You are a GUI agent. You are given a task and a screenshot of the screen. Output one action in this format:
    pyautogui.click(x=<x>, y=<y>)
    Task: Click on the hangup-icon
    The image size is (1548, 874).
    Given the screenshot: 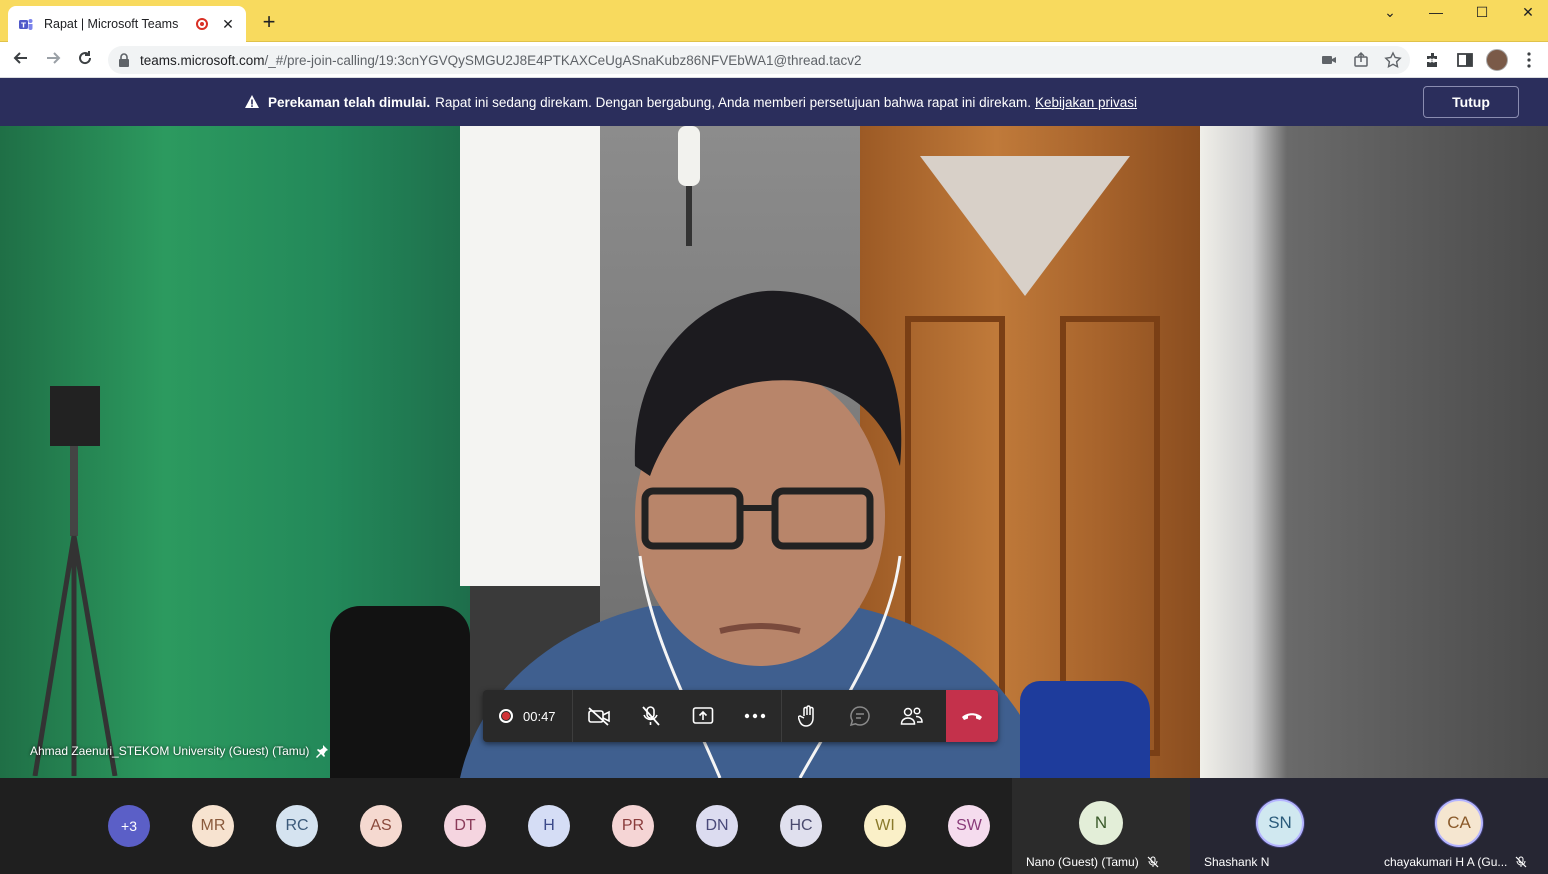 What is the action you would take?
    pyautogui.click(x=972, y=716)
    